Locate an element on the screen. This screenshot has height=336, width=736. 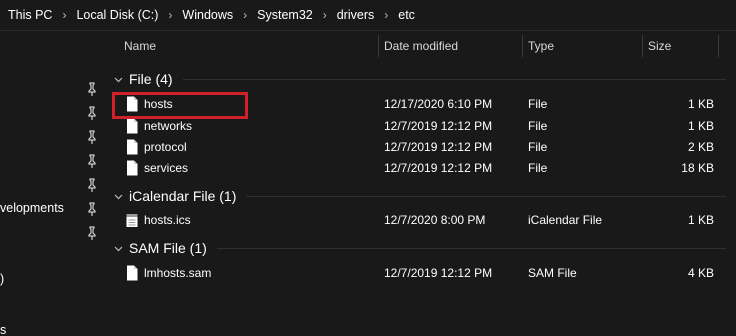
file-row-services: services 12/7/2019 12:12 PM File 18 KB is located at coordinates (420, 168).